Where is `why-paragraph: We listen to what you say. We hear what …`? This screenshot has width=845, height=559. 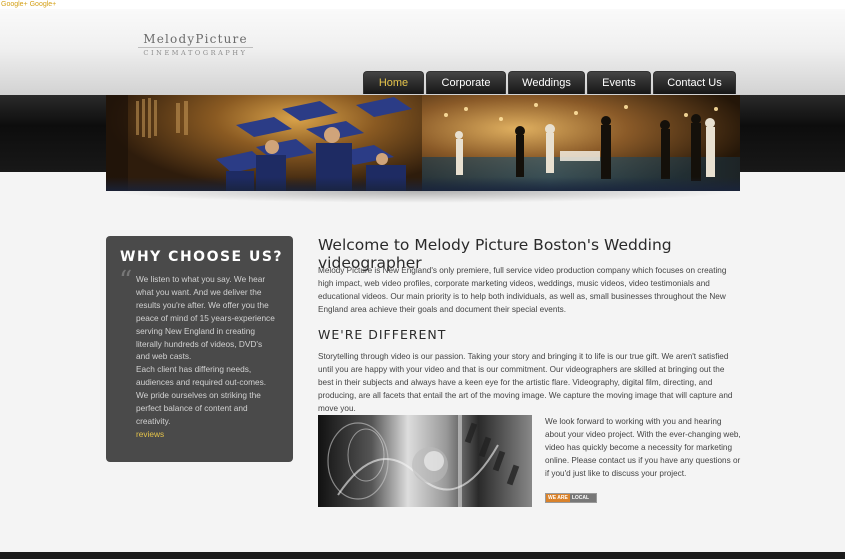
why-paragraph: We listen to what you say. We hear what … is located at coordinates (205, 318).